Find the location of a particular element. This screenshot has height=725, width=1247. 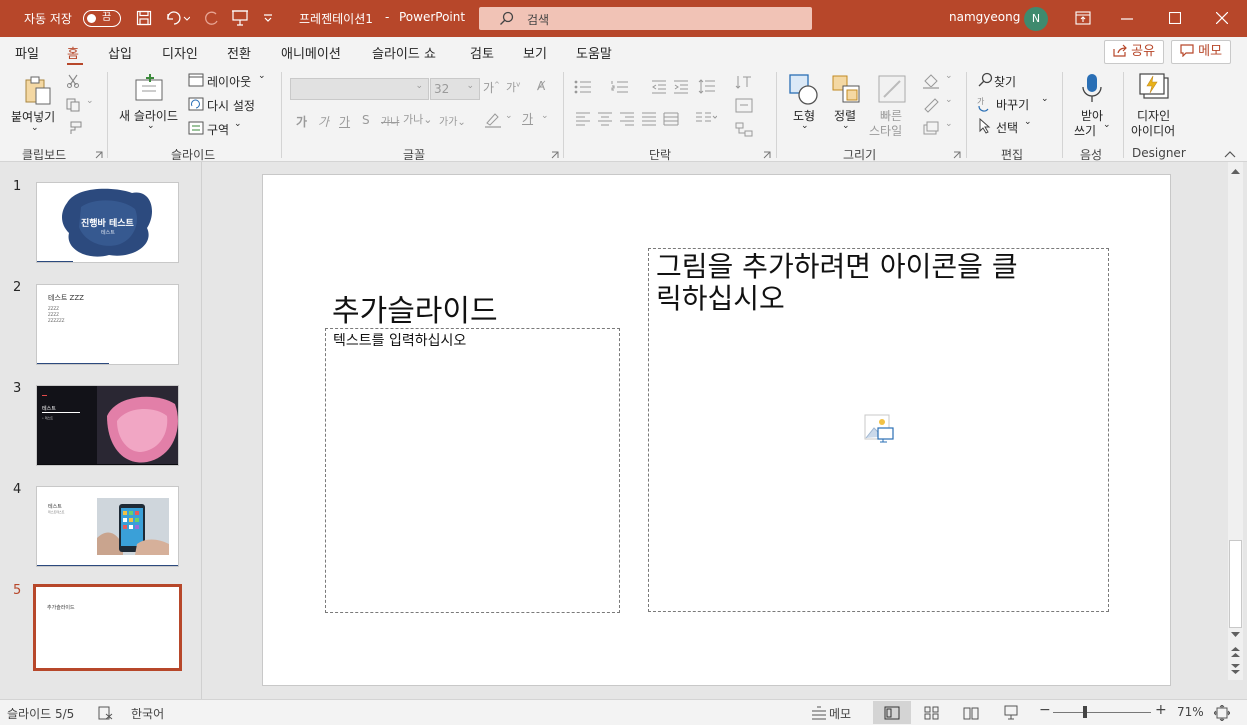

avatar: N is located at coordinates (1036, 19).